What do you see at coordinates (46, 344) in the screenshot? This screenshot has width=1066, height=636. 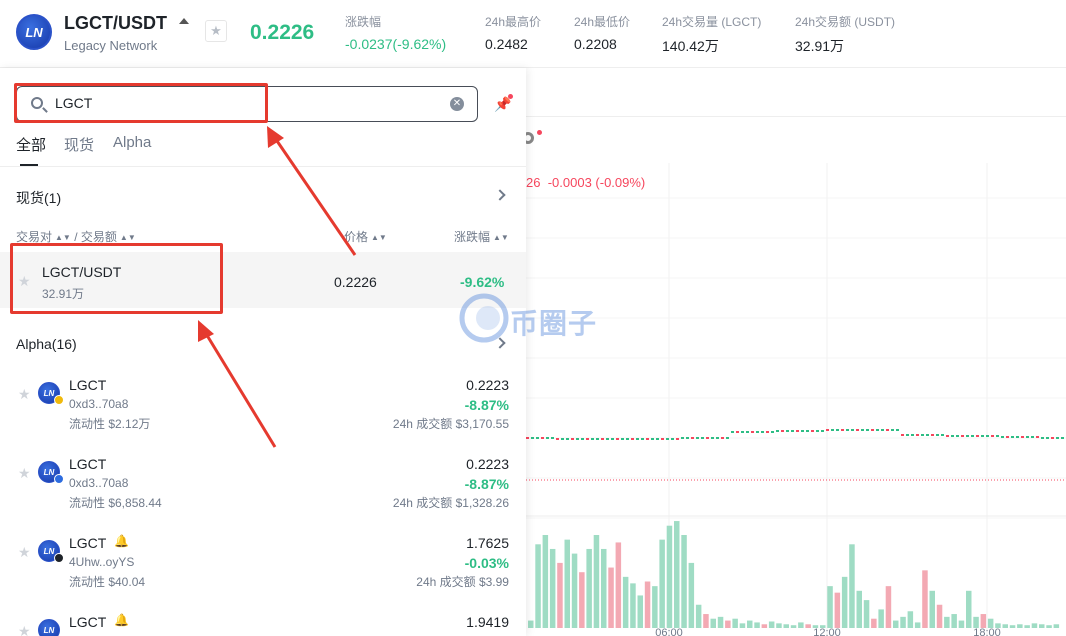 I see `alpha-section-title: Alpha(16)` at bounding box center [46, 344].